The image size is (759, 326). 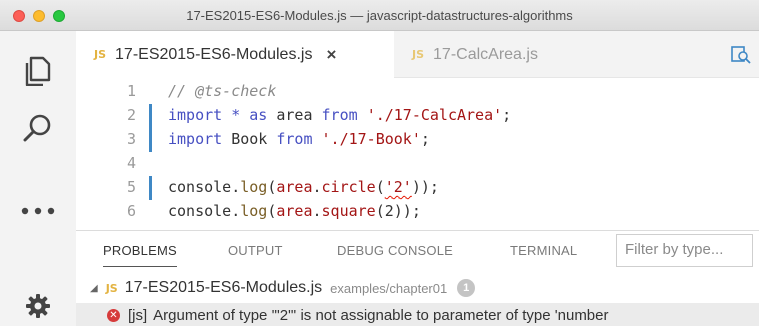 What do you see at coordinates (113, 315) in the screenshot?
I see `error-icon: ✕` at bounding box center [113, 315].